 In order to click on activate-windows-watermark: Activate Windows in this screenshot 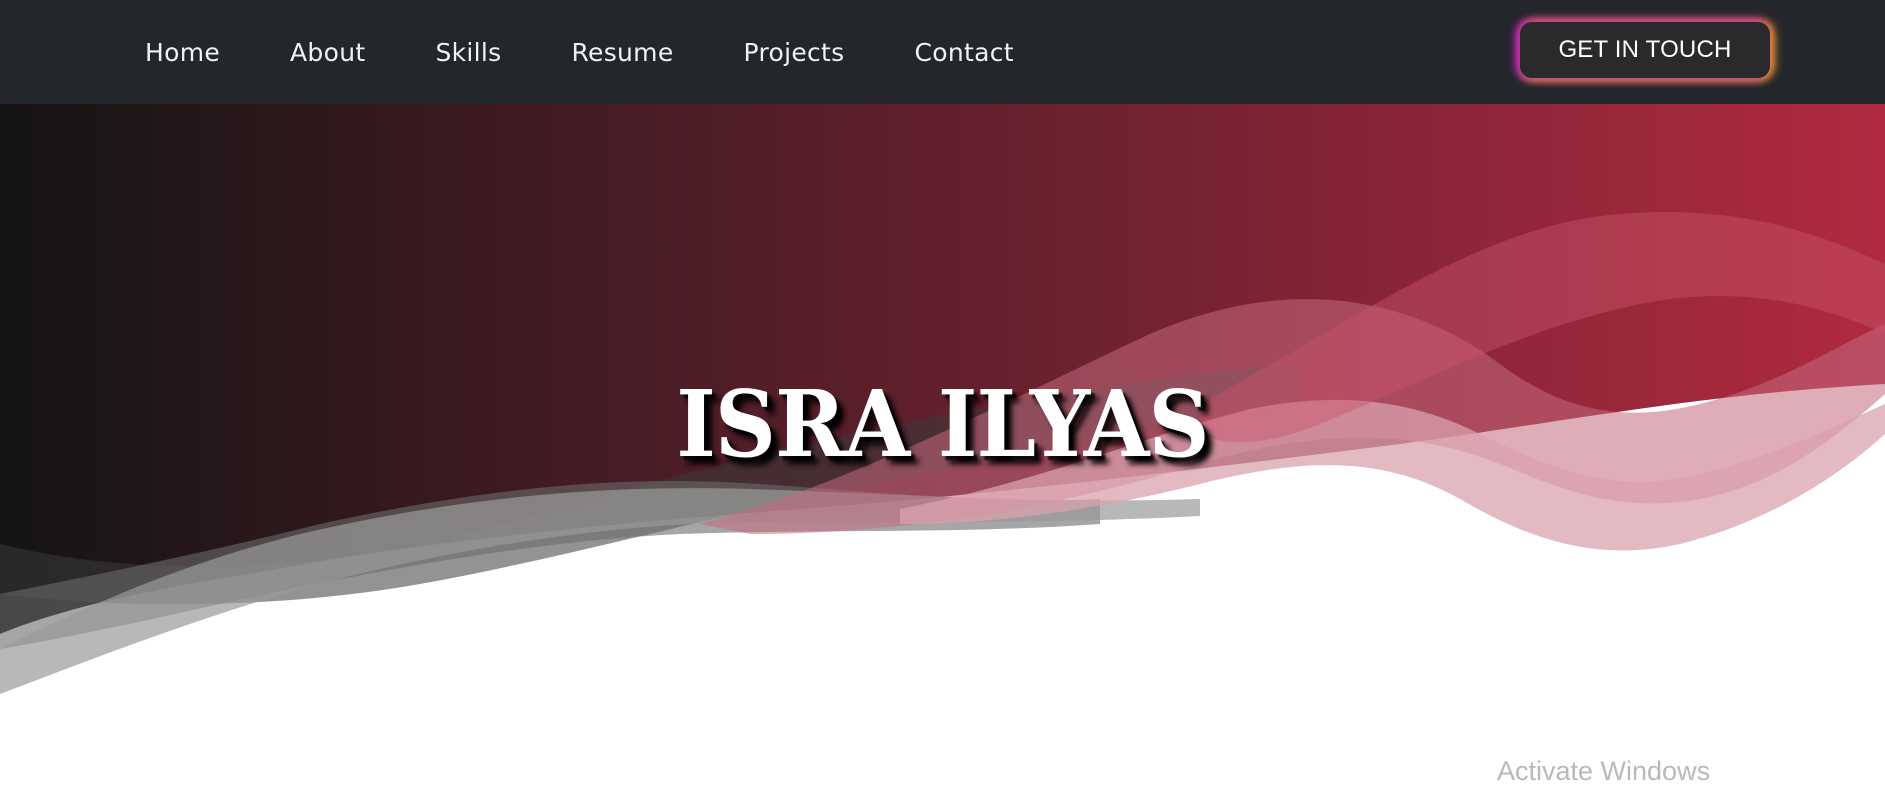, I will do `click(1604, 771)`.